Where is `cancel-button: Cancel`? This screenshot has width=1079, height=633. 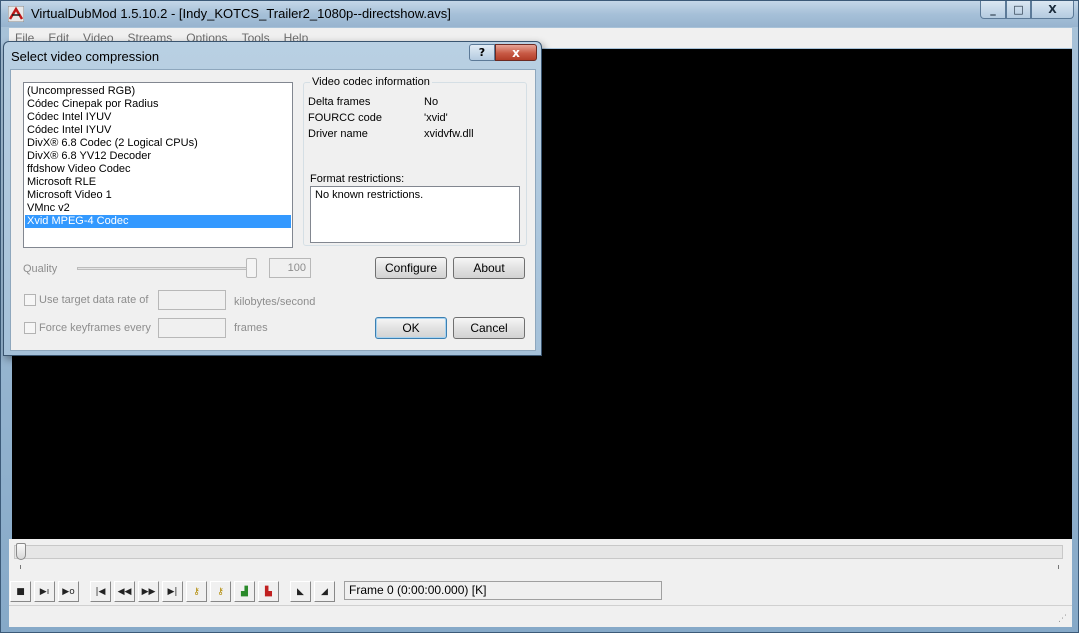
cancel-button: Cancel is located at coordinates (489, 328).